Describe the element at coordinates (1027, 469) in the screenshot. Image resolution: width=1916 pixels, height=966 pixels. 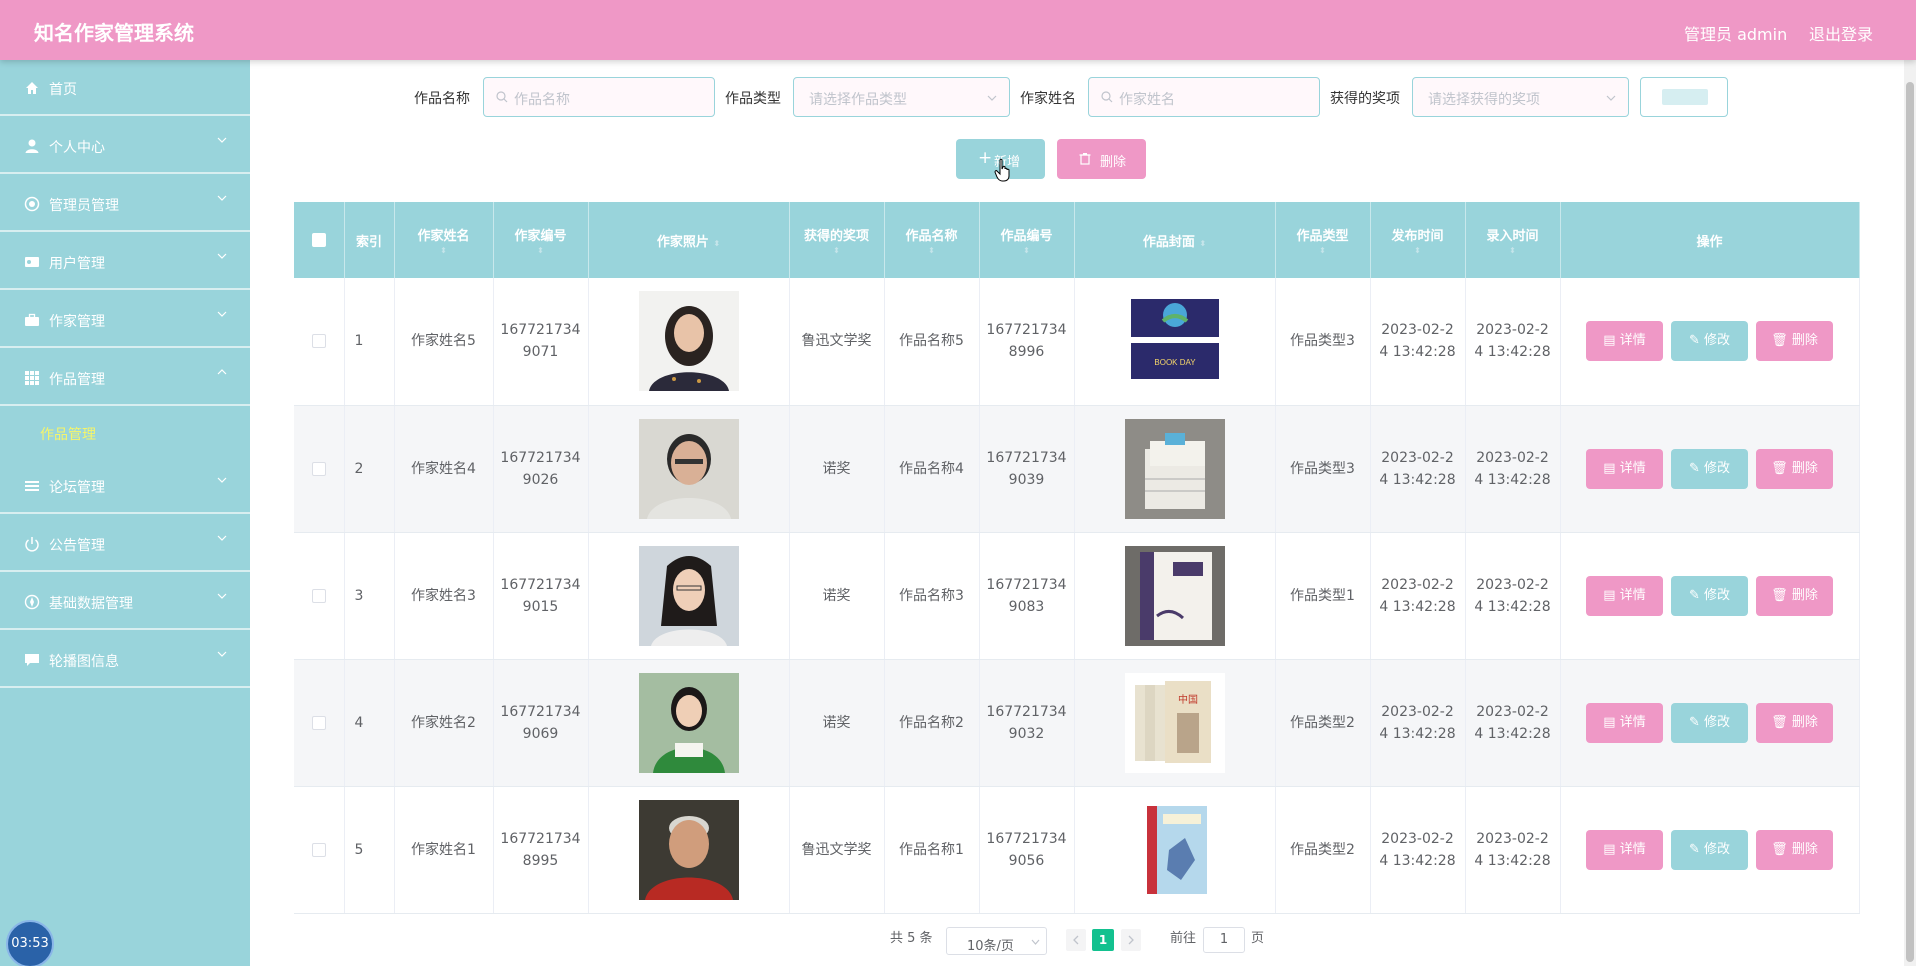
I see `work-no: 167721734 9039` at that location.